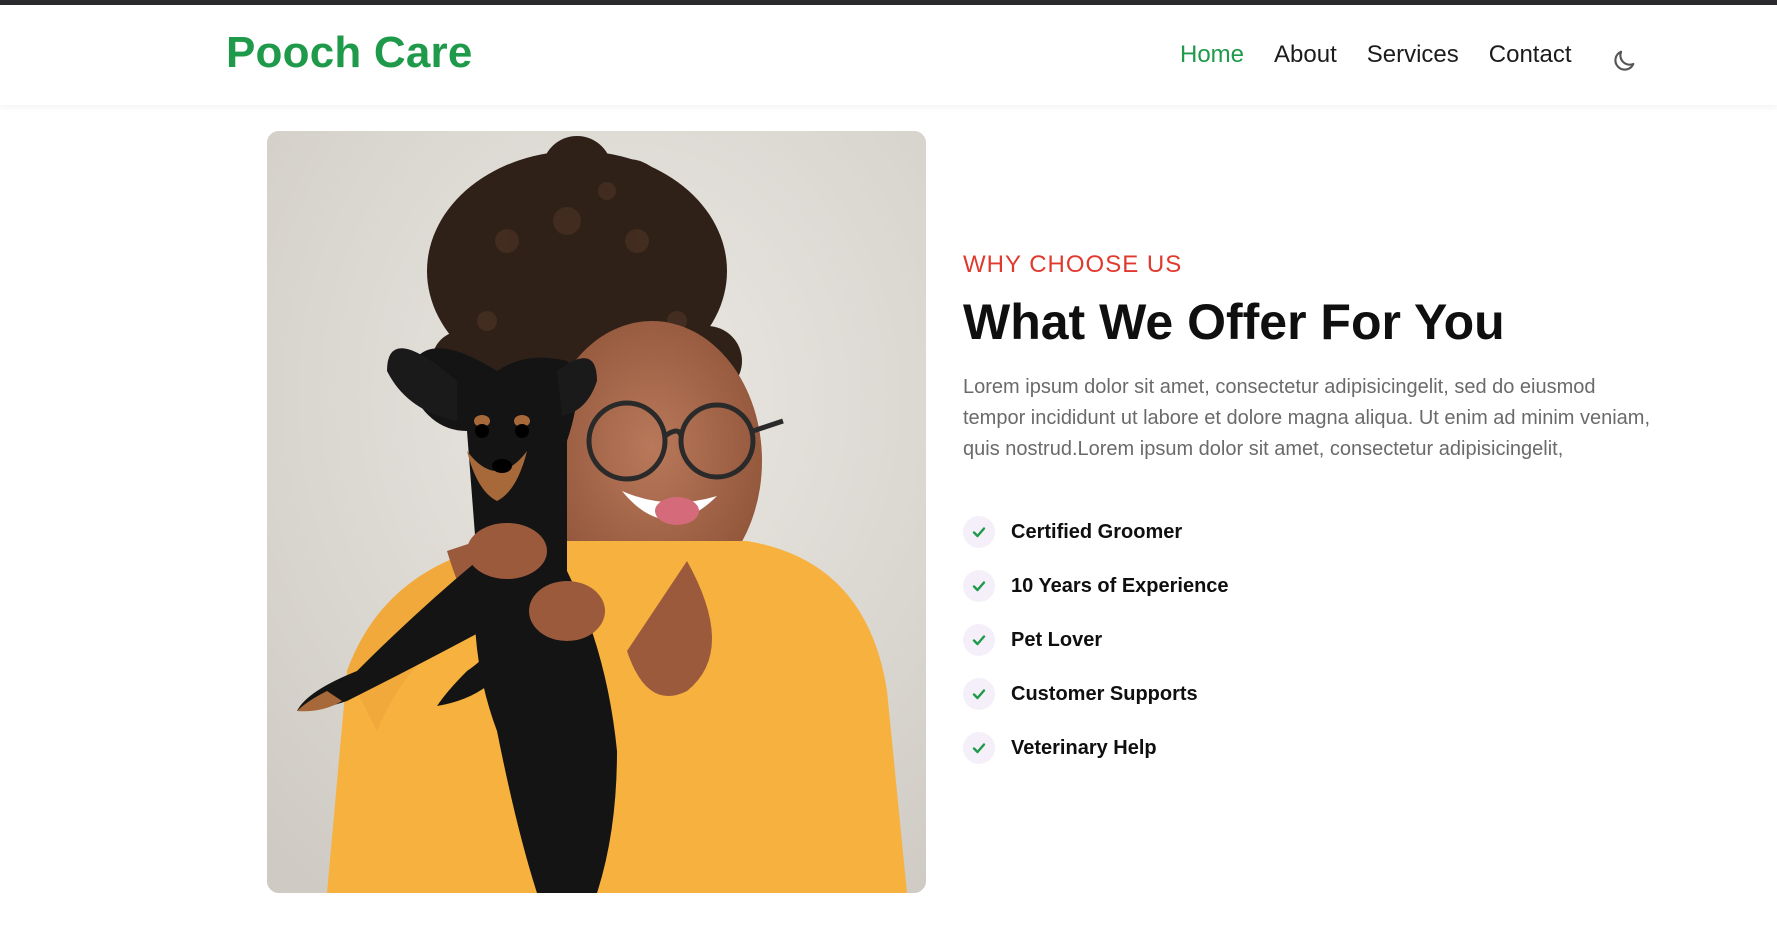 The width and height of the screenshot is (1777, 930). I want to click on feature-label: Customer Supports, so click(1104, 693).